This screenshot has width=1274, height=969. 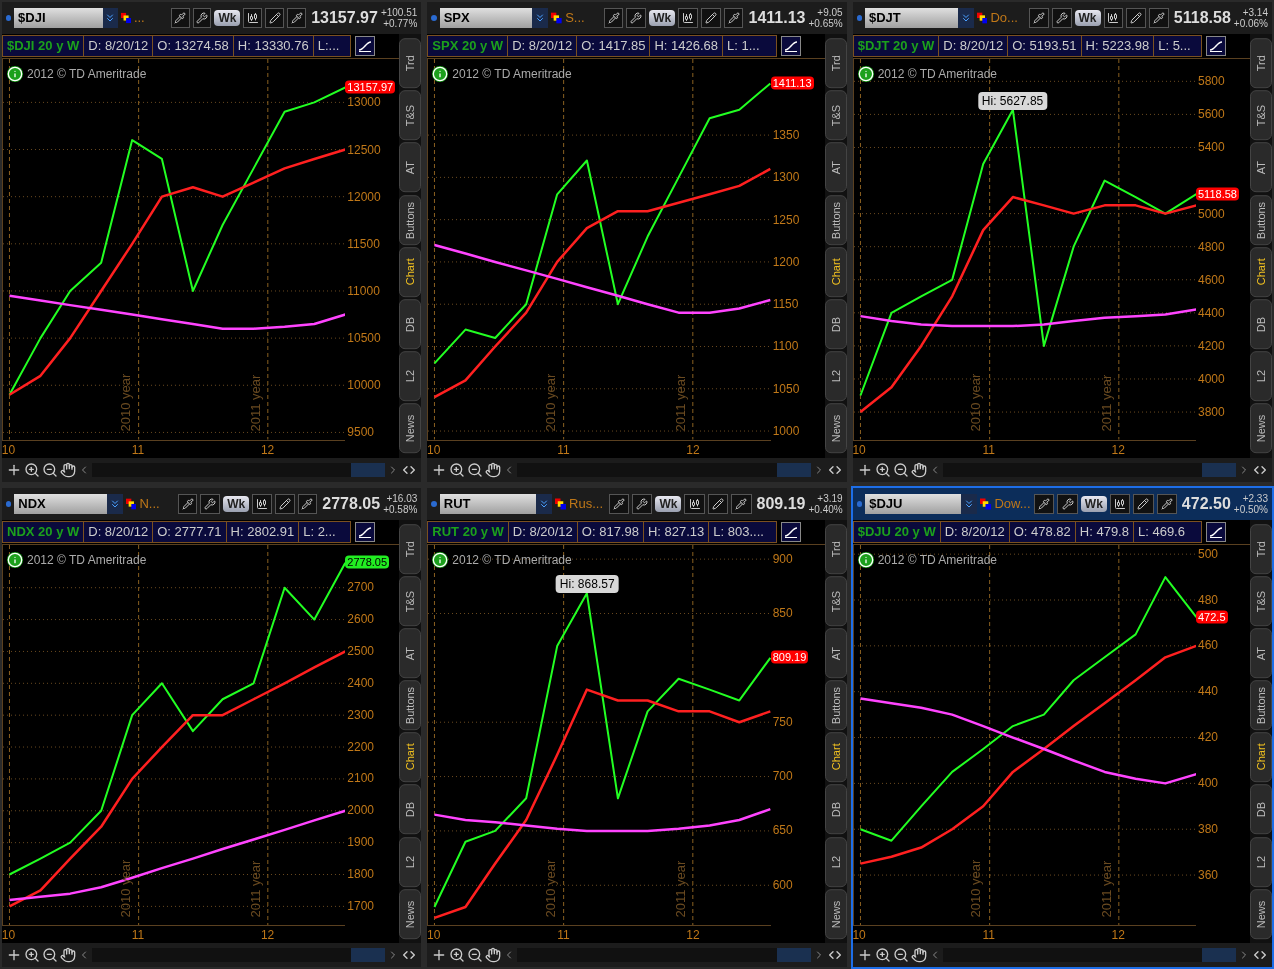 I want to click on symbol-field: RUT, so click(x=487, y=503).